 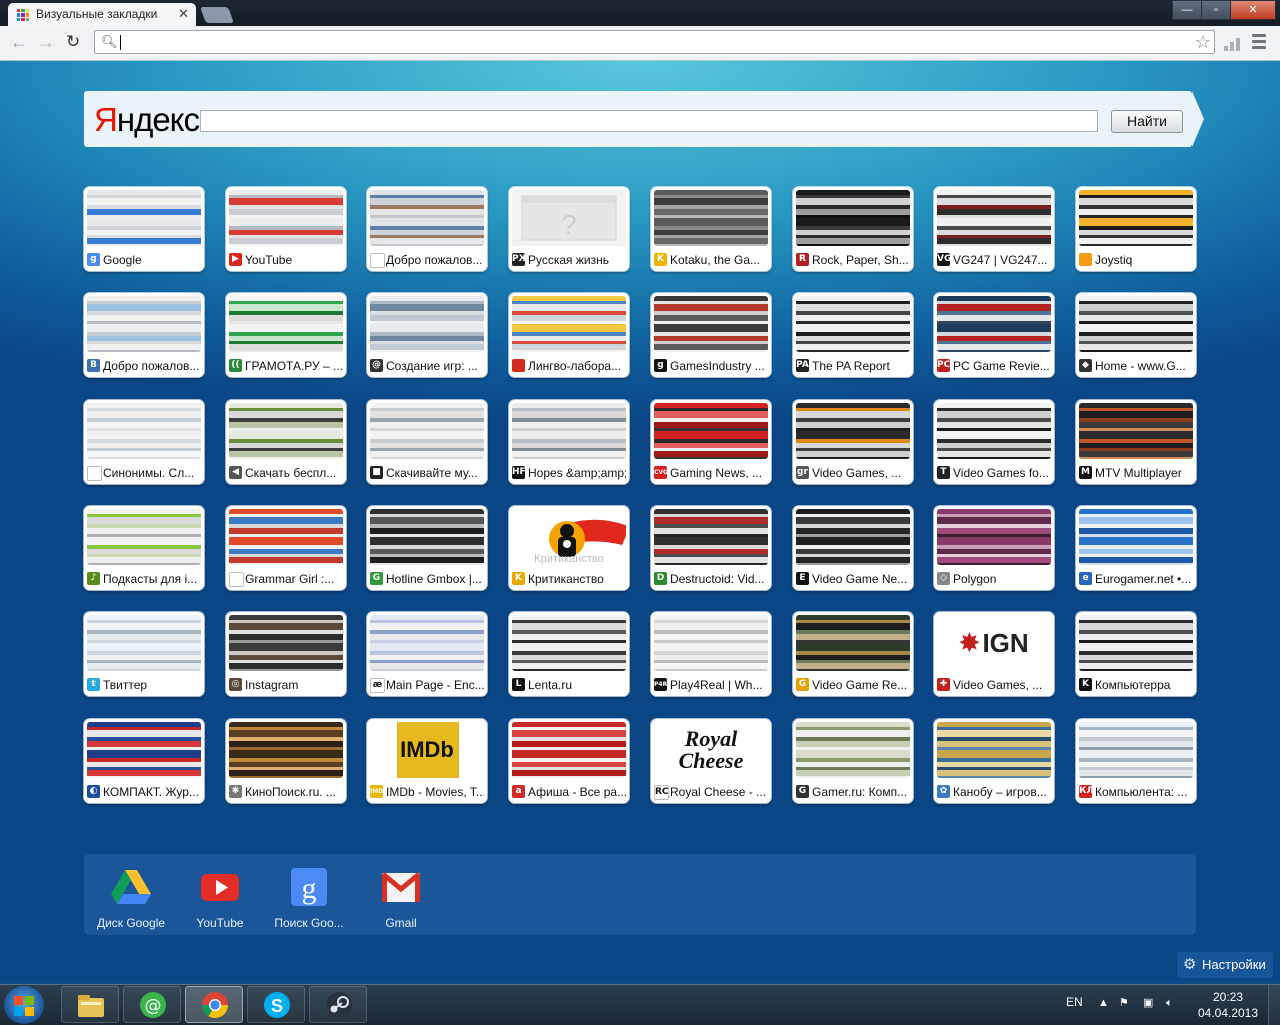 I want to click on bookmark-caption: K Критиканство, so click(x=569, y=578).